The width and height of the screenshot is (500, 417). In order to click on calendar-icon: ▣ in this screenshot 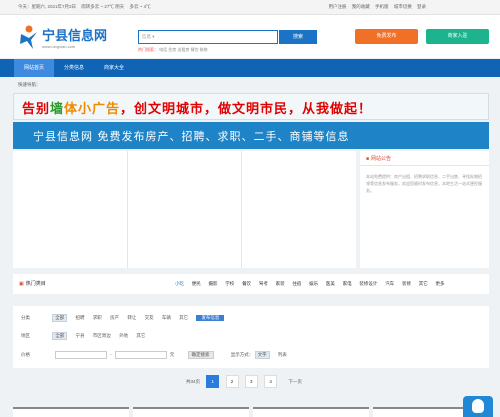, I will do `click(21, 284)`.